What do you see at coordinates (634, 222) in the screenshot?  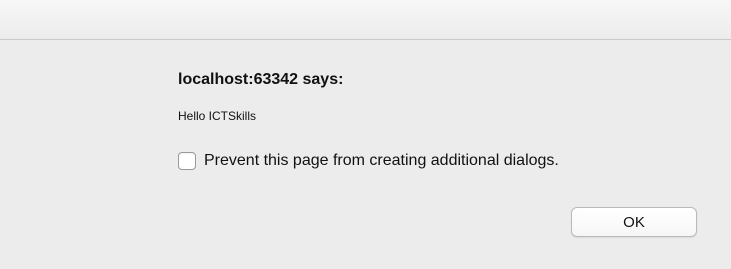 I see `ok-button: OK` at bounding box center [634, 222].